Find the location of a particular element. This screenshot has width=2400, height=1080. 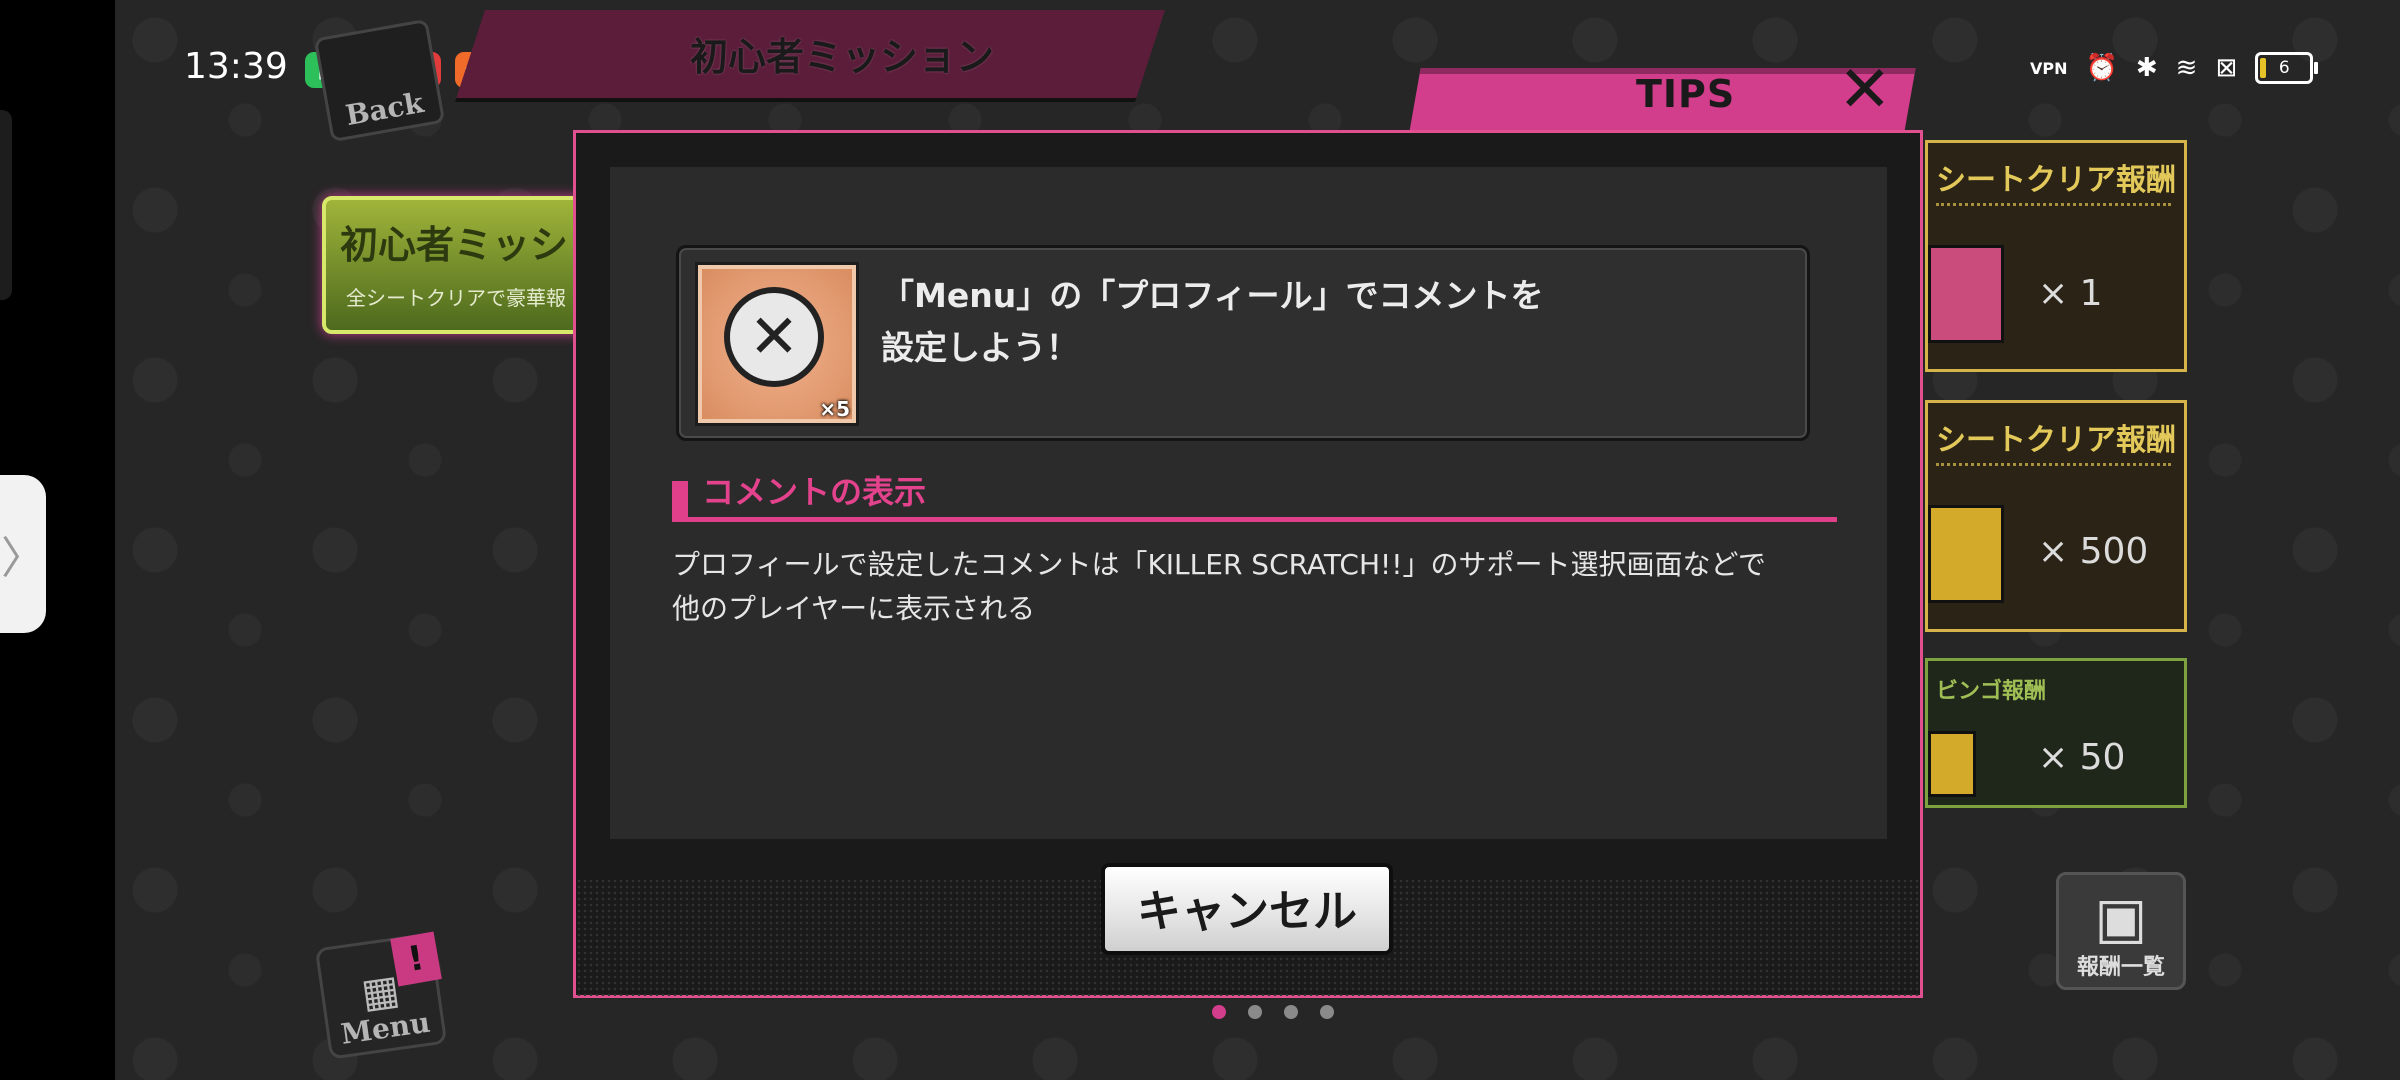

menu-alert-badge: ! is located at coordinates (416, 959).